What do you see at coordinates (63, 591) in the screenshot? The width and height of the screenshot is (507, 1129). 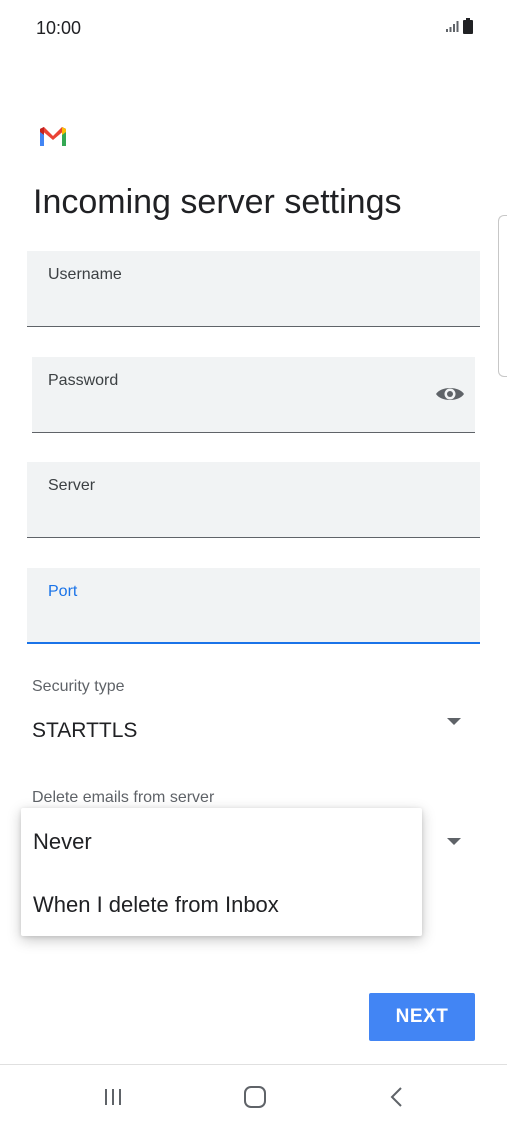 I see `port-label: Port` at bounding box center [63, 591].